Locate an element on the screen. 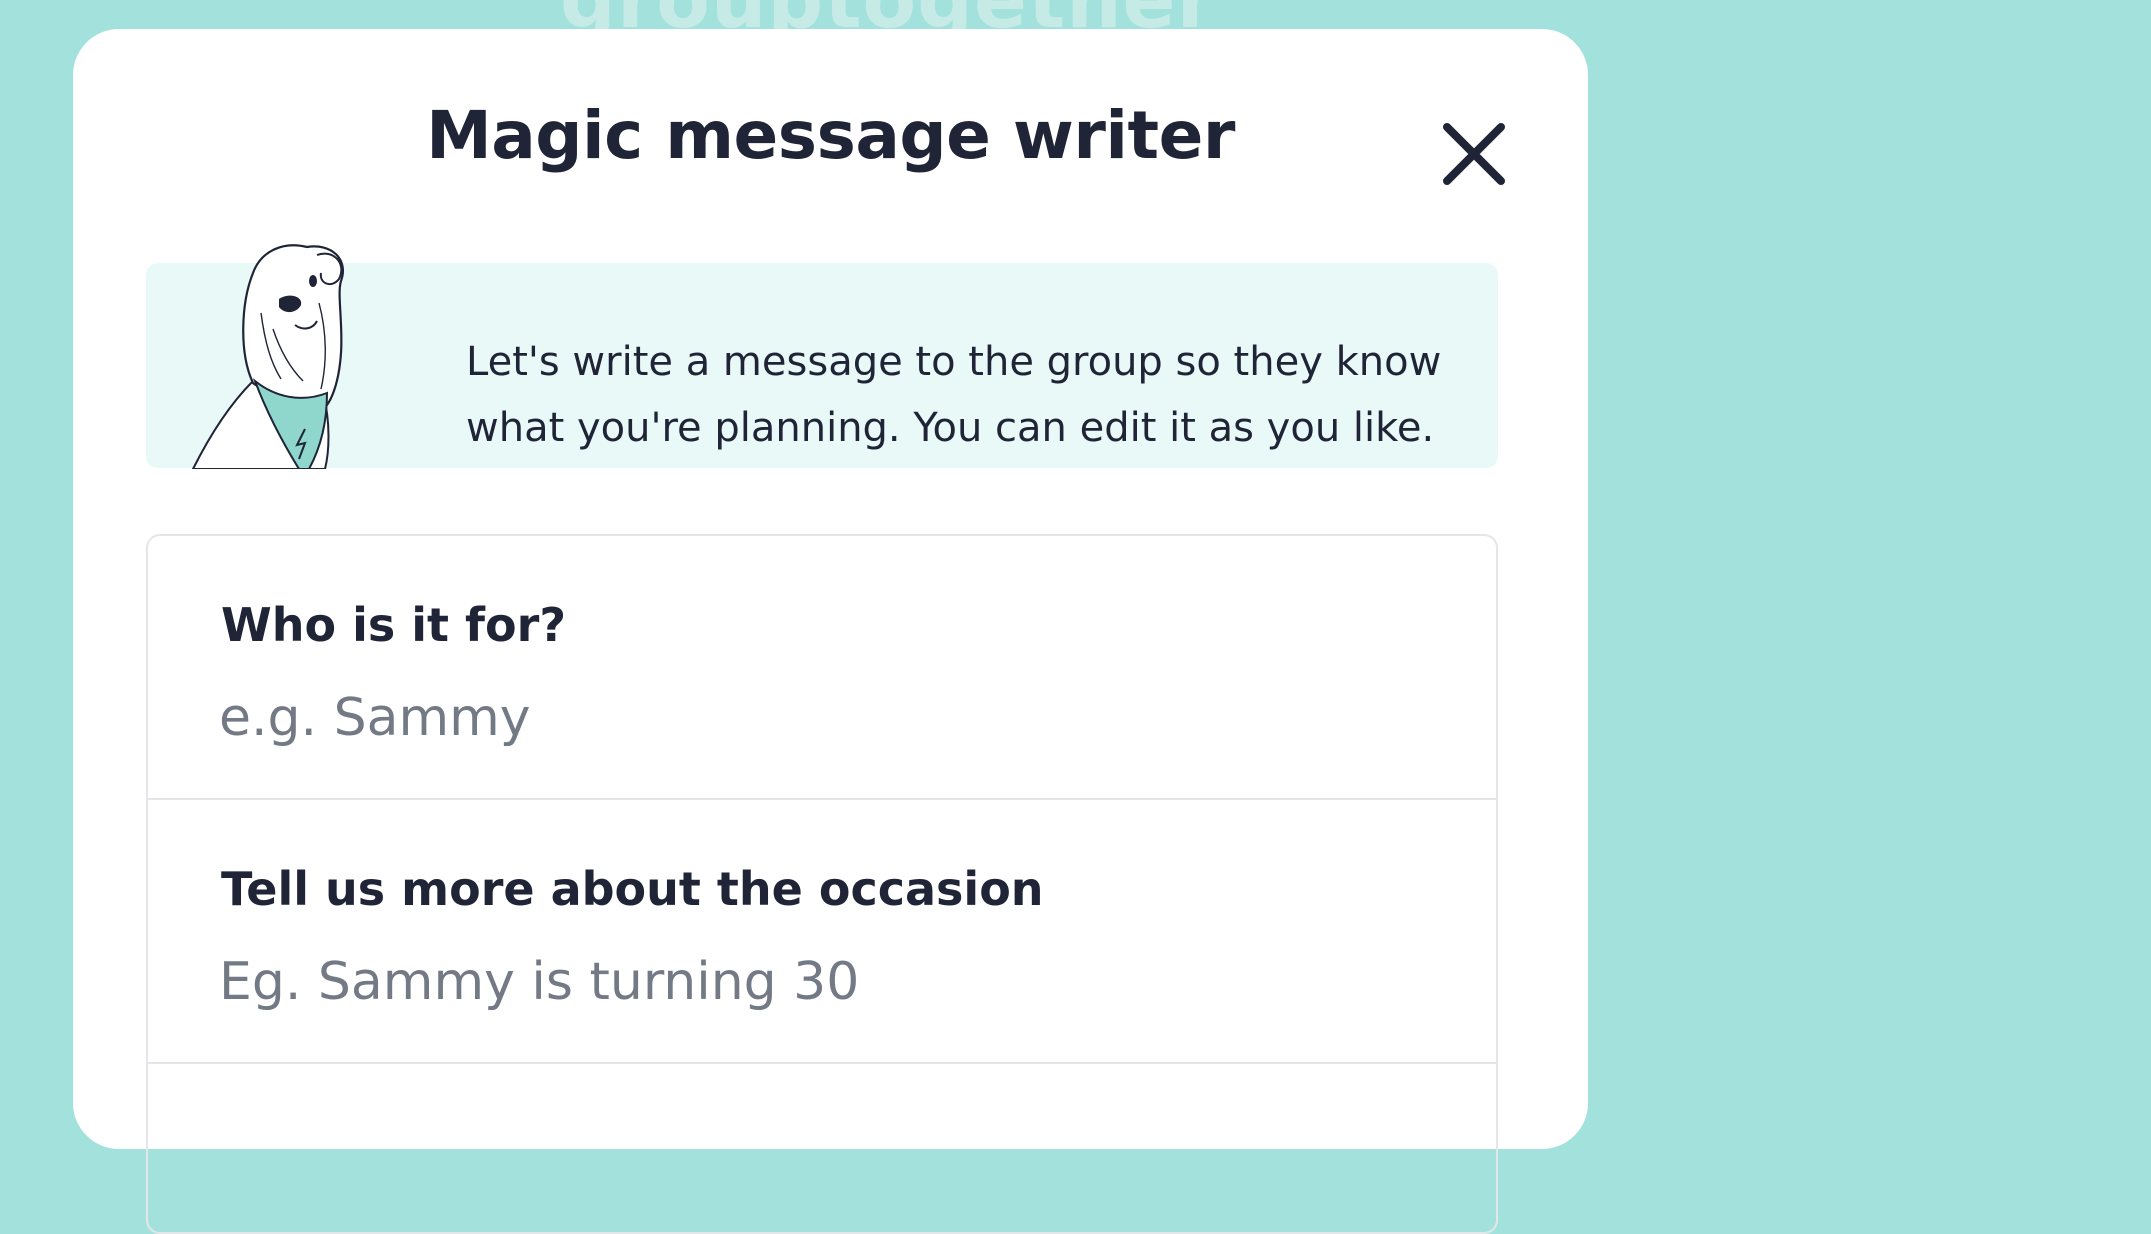 This screenshot has height=1234, width=2151. recipient-field-group: Who is it for? is located at coordinates (822, 668).